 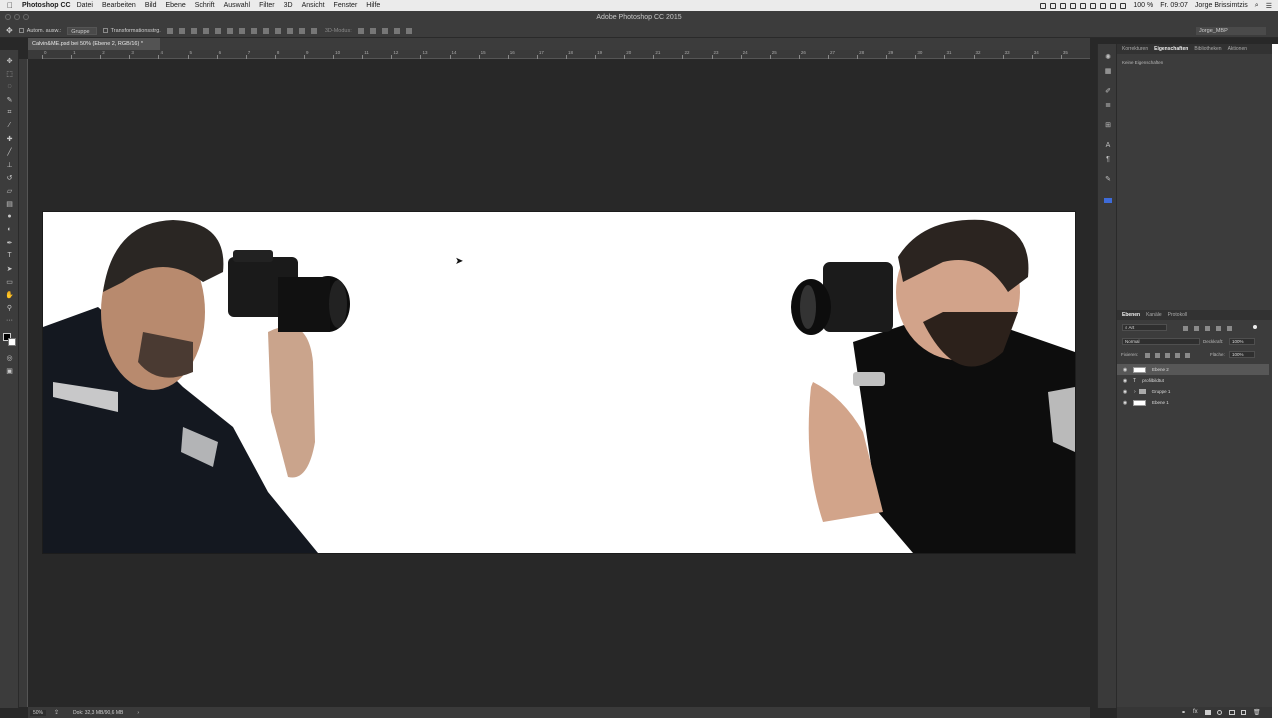 What do you see at coordinates (1207, 49) in the screenshot?
I see `tab-bibliotheken: Bibliotheken` at bounding box center [1207, 49].